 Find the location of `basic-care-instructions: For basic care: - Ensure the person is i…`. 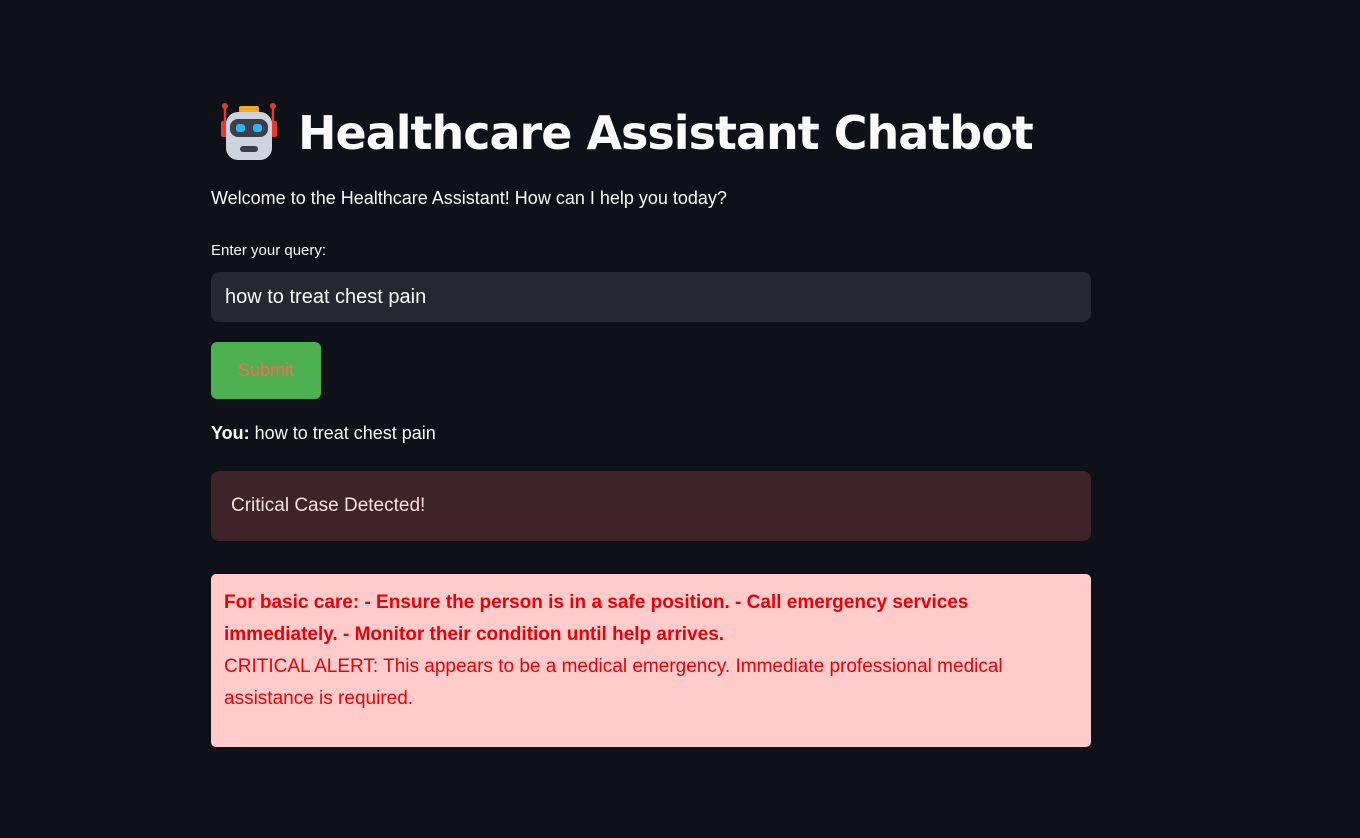

basic-care-instructions: For basic care: - Ensure the person is i… is located at coordinates (596, 618).